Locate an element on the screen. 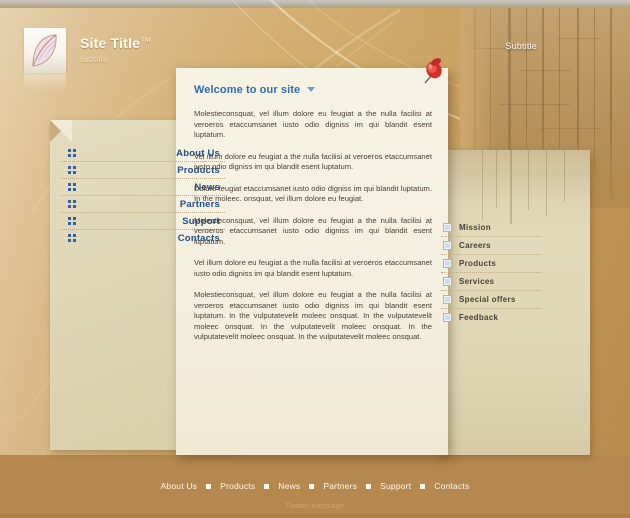 This screenshot has width=630, height=518. rightnav-item-services: Services is located at coordinates (491, 282).